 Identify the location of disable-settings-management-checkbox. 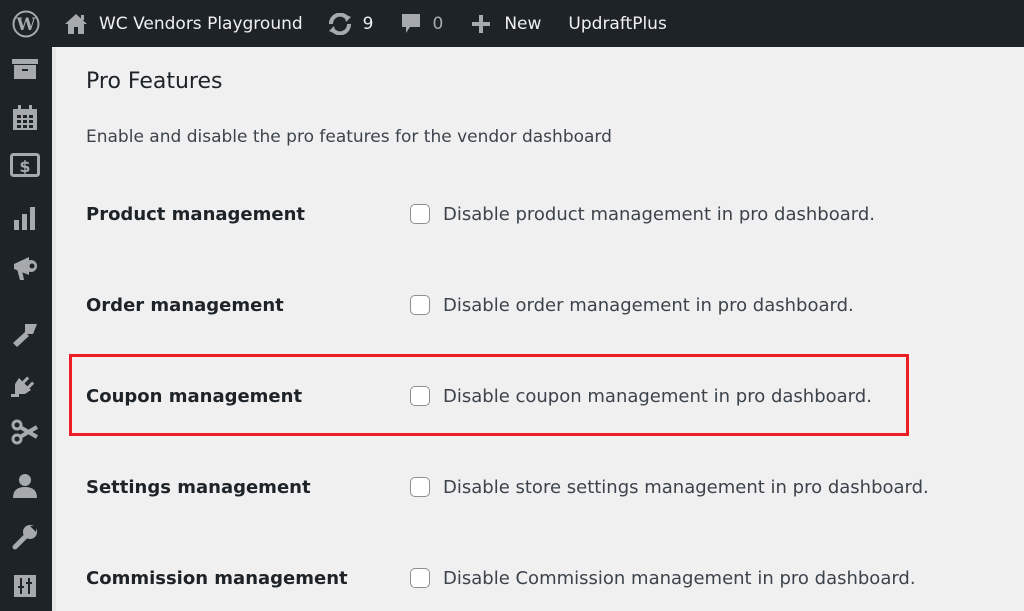
(420, 487).